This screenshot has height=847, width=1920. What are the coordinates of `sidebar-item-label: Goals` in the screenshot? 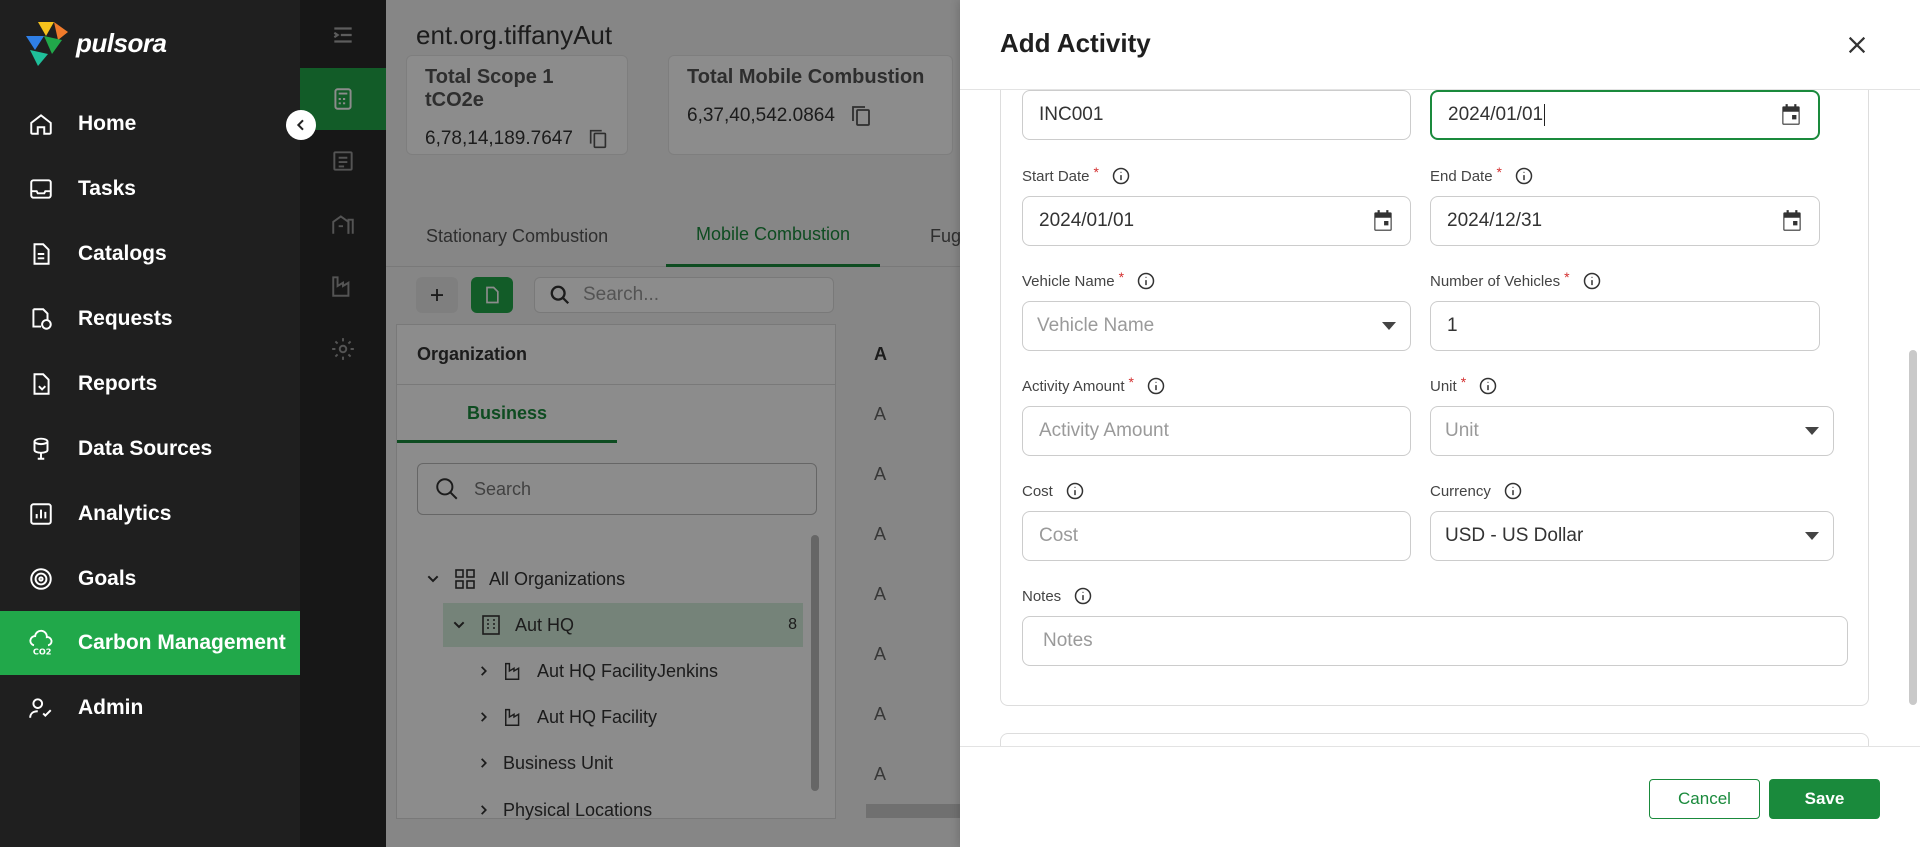 It's located at (107, 578).